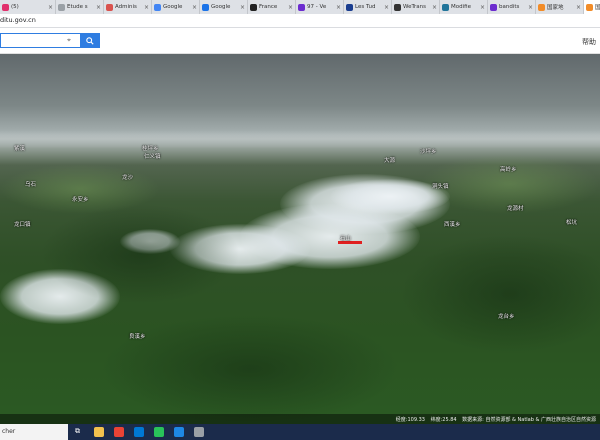 The width and height of the screenshot is (600, 440). What do you see at coordinates (69, 40) in the screenshot?
I see `location-pin-icon: ⌖` at bounding box center [69, 40].